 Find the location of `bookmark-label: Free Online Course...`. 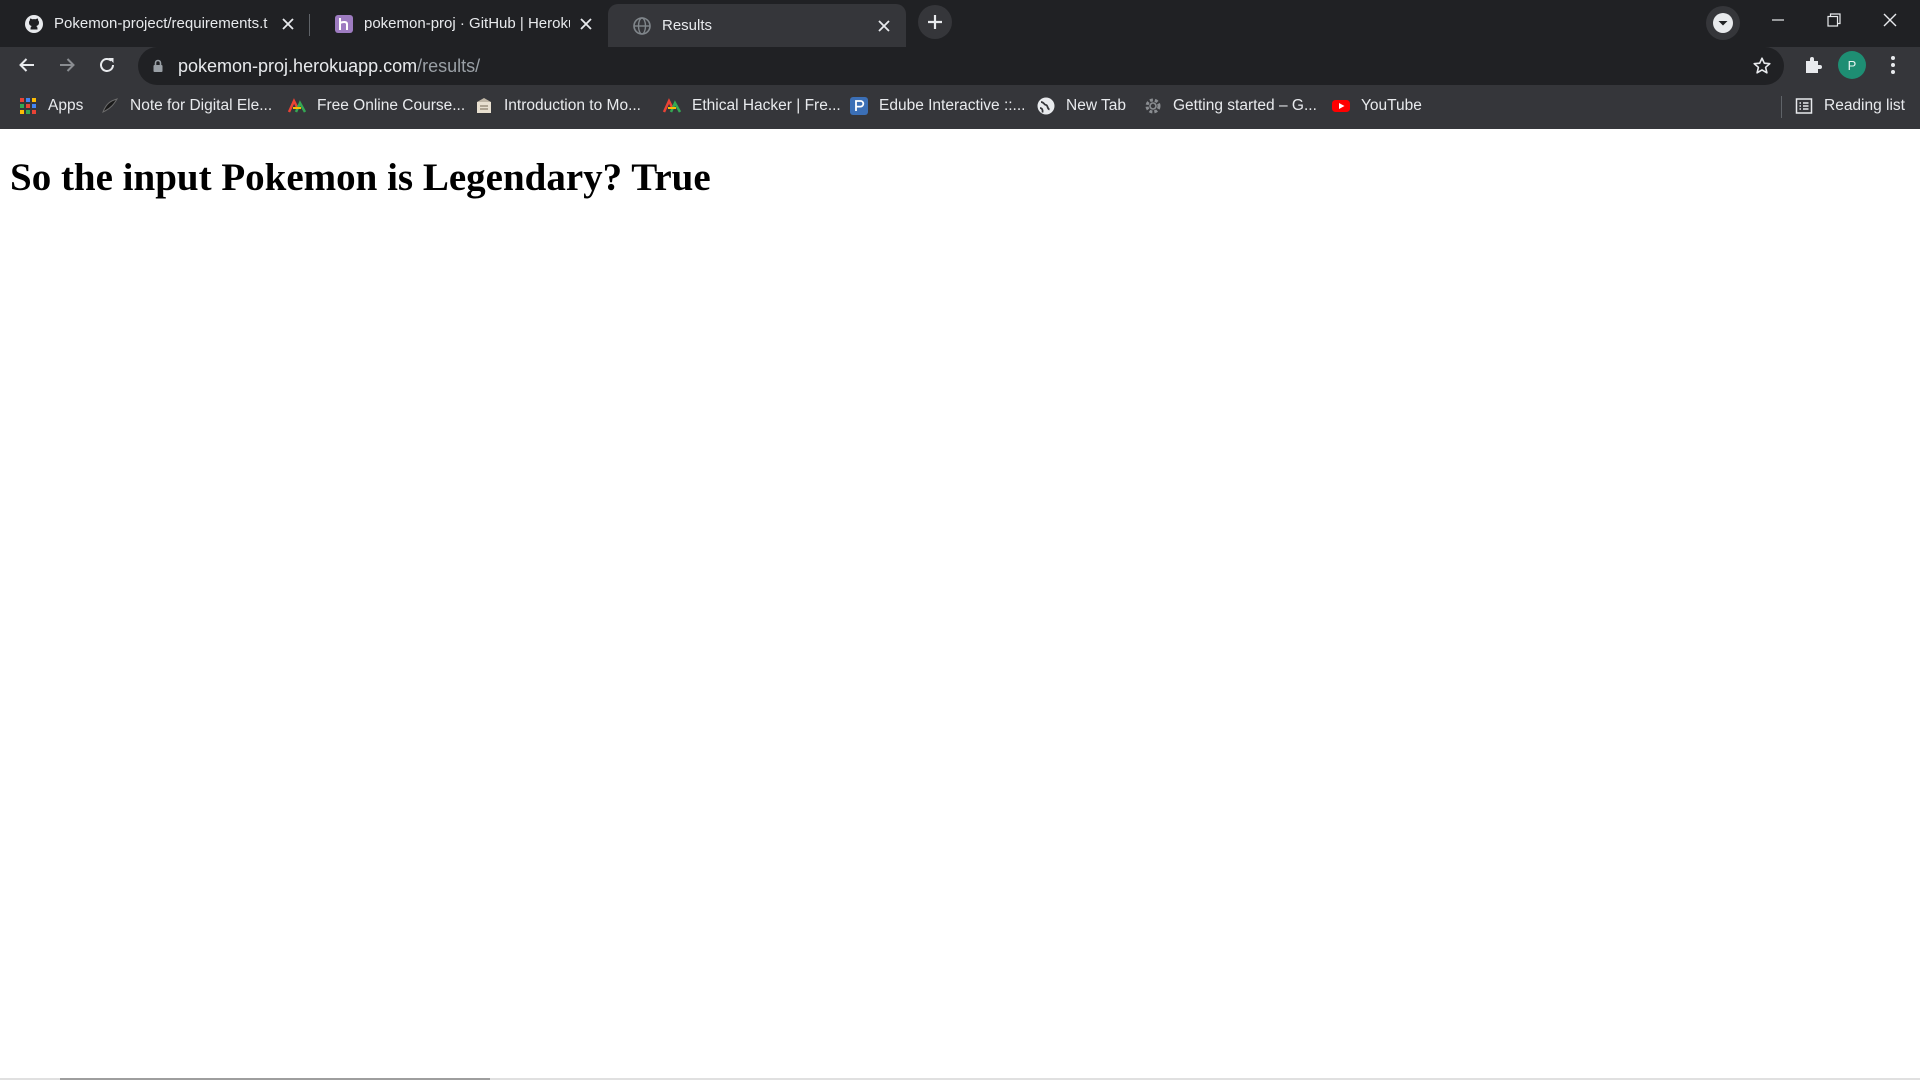

bookmark-label: Free Online Course... is located at coordinates (391, 105).